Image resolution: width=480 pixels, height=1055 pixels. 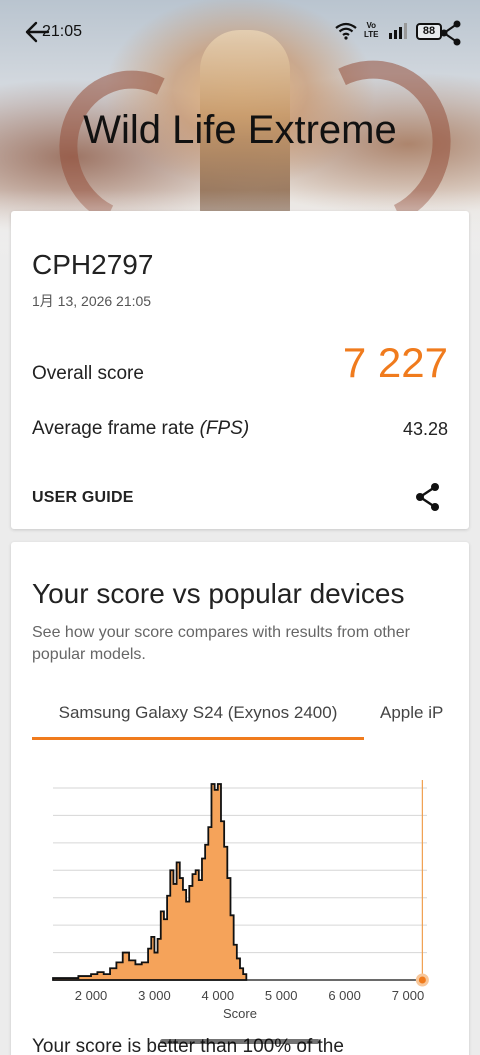 I want to click on wifi-icon, so click(x=346, y=31).